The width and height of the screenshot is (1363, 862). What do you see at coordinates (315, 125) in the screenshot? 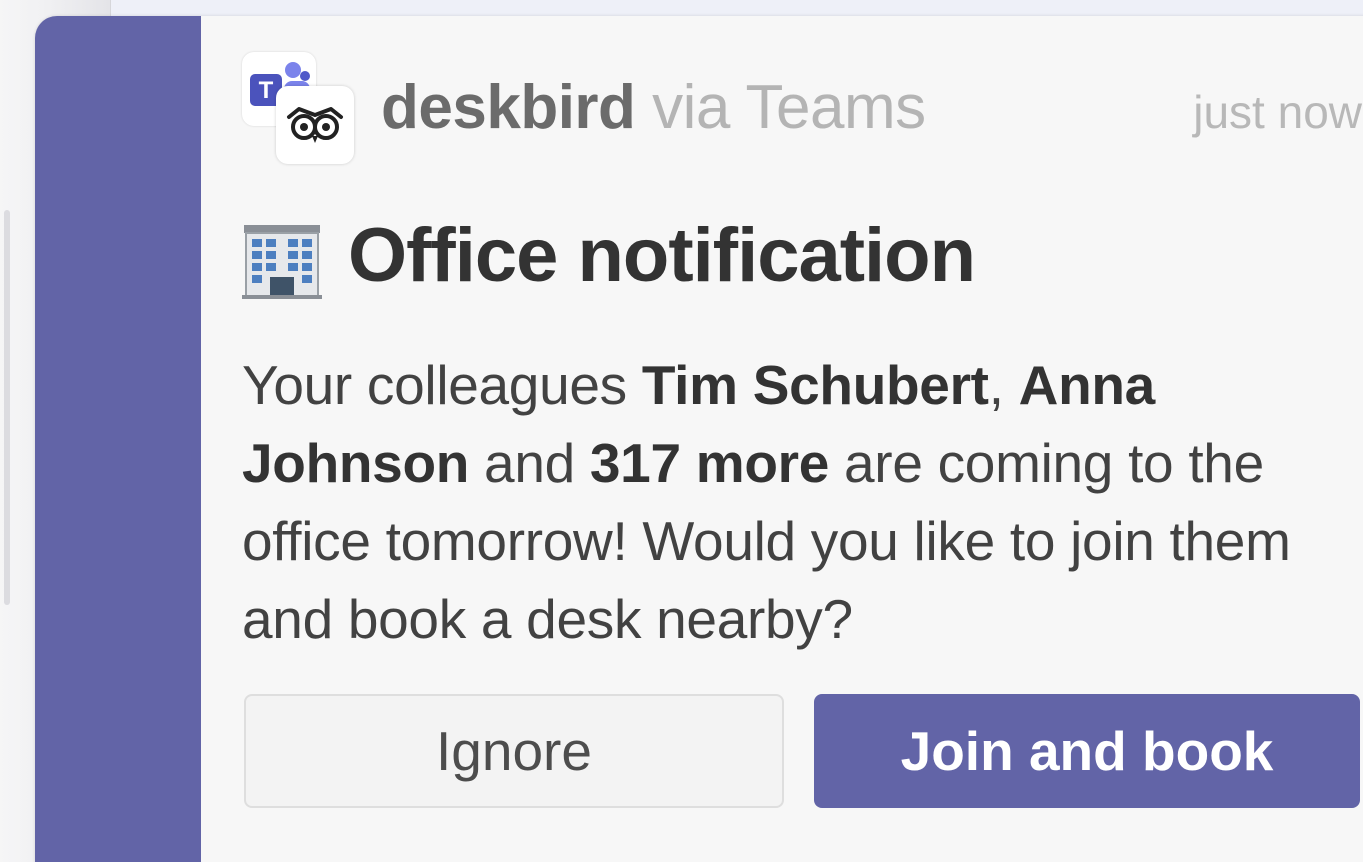
I see `deskbird-owl-icon` at bounding box center [315, 125].